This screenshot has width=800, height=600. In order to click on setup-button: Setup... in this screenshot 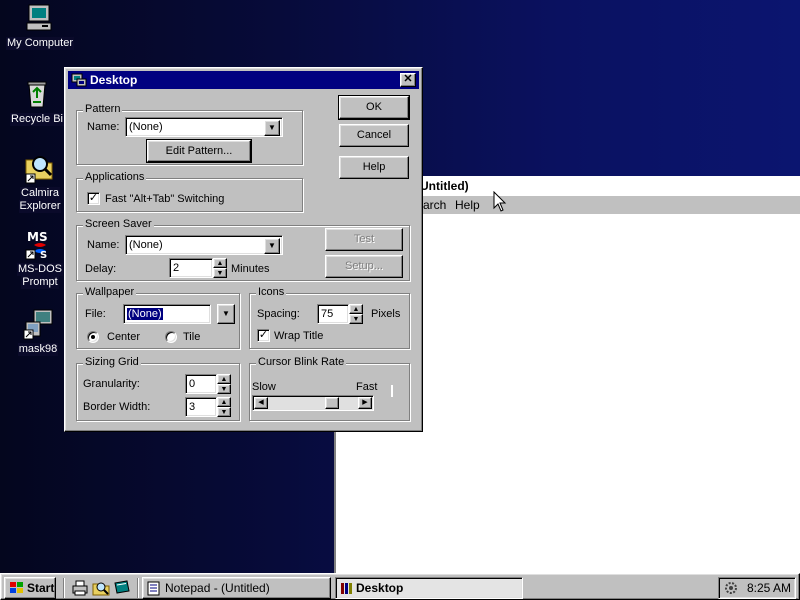, I will do `click(364, 266)`.